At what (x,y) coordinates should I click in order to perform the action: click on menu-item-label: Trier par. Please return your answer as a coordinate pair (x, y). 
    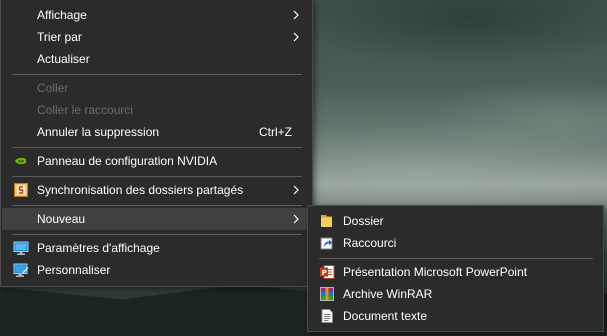
    Looking at the image, I should click on (59, 37).